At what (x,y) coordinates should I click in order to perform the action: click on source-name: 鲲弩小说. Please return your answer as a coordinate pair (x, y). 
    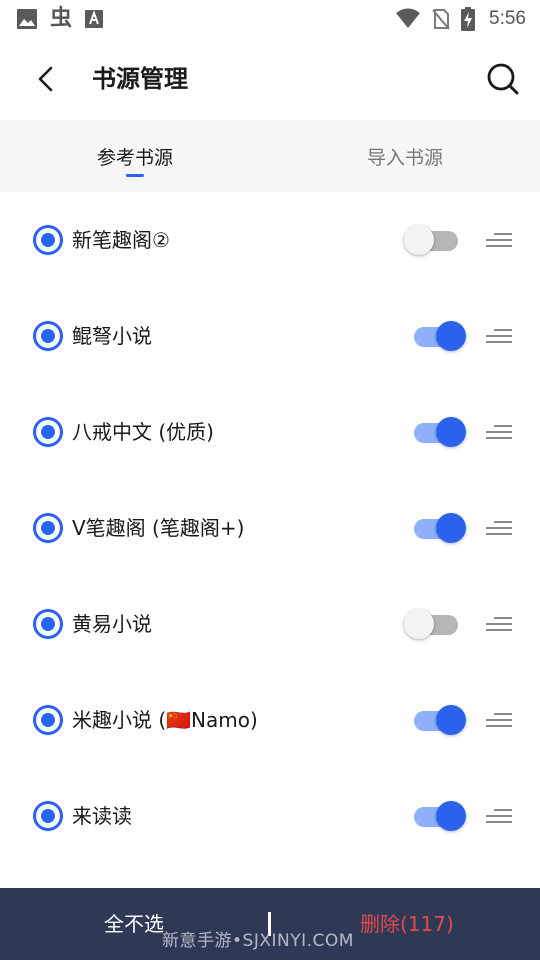
    Looking at the image, I should click on (112, 336).